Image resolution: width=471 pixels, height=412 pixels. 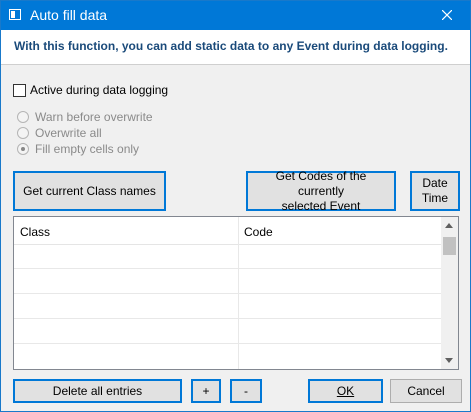 I want to click on button-label-line1: Date, so click(x=435, y=183).